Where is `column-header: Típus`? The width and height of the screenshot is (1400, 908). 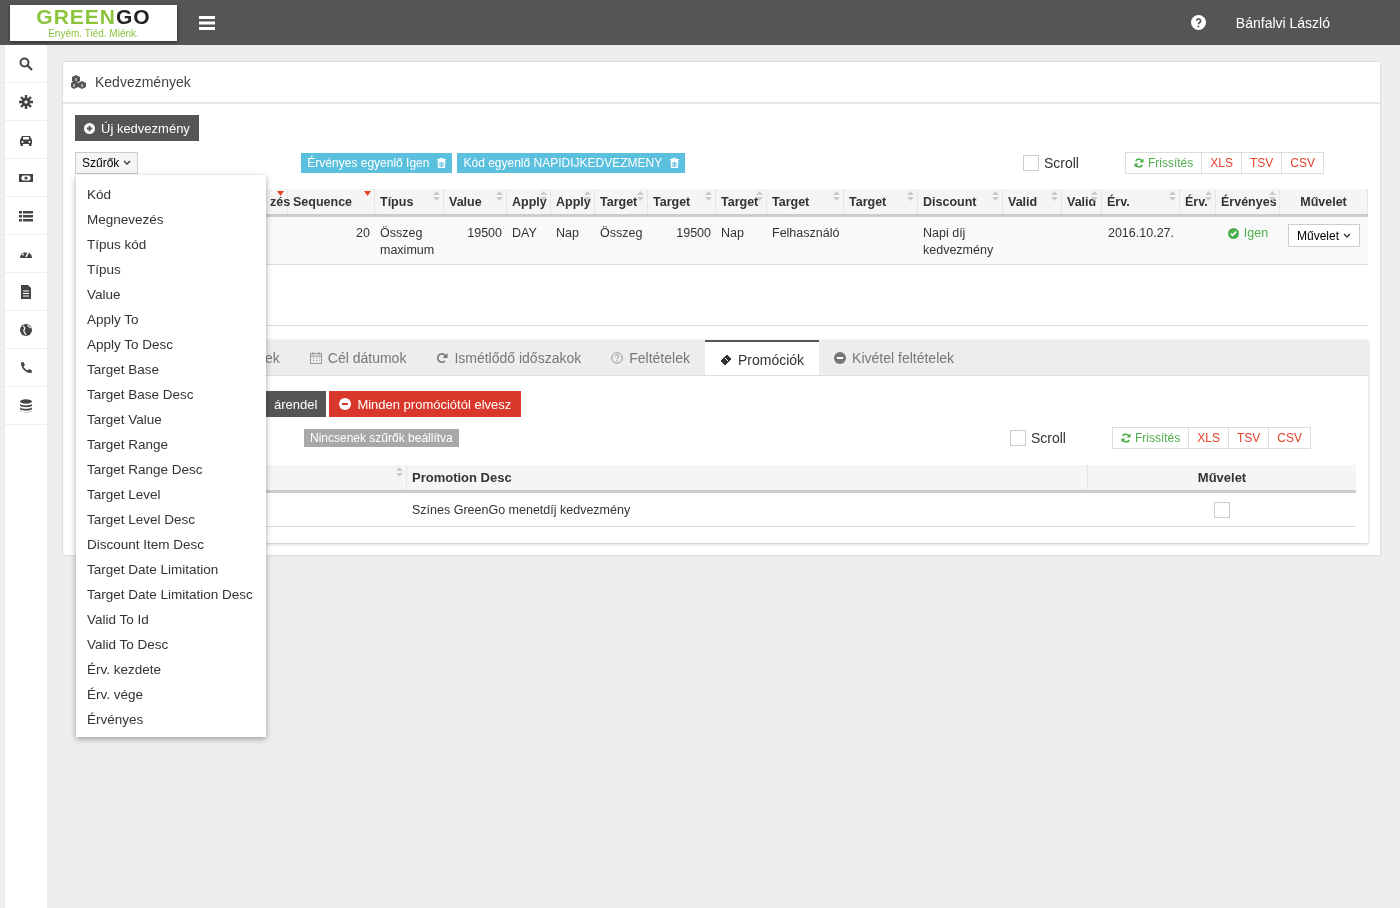 column-header: Típus is located at coordinates (397, 201).